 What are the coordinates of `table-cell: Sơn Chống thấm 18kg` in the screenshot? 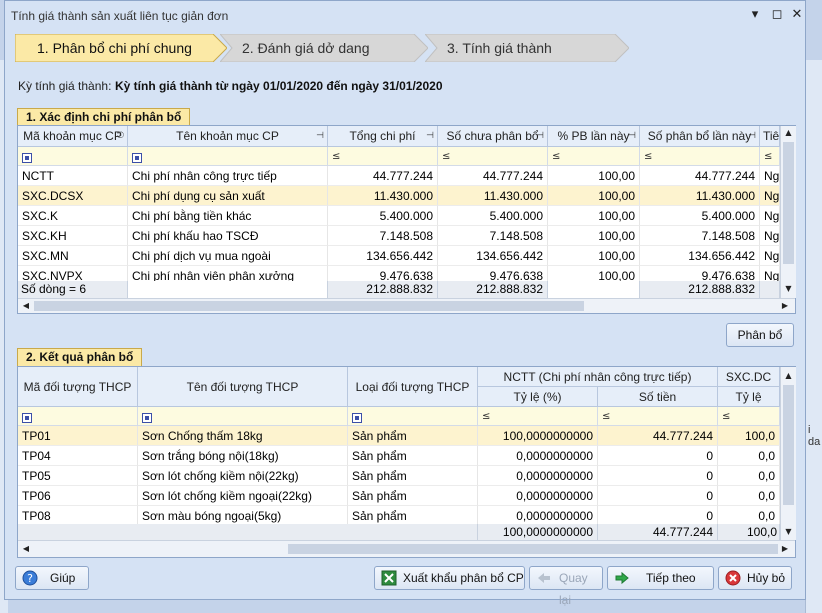 It's located at (243, 436).